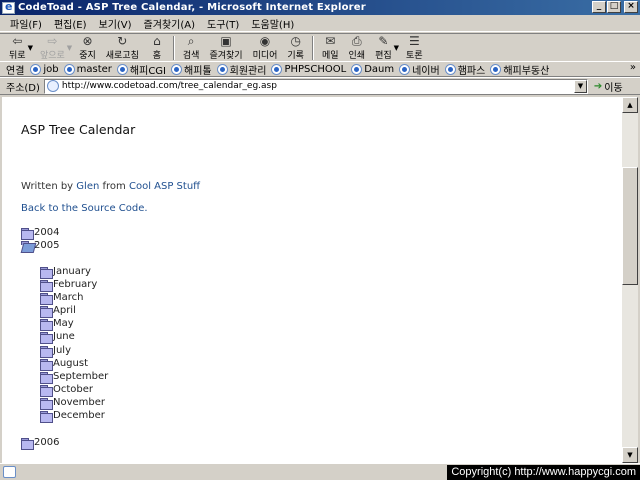  What do you see at coordinates (295, 48) in the screenshot?
I see `history-button: ◷ 기록` at bounding box center [295, 48].